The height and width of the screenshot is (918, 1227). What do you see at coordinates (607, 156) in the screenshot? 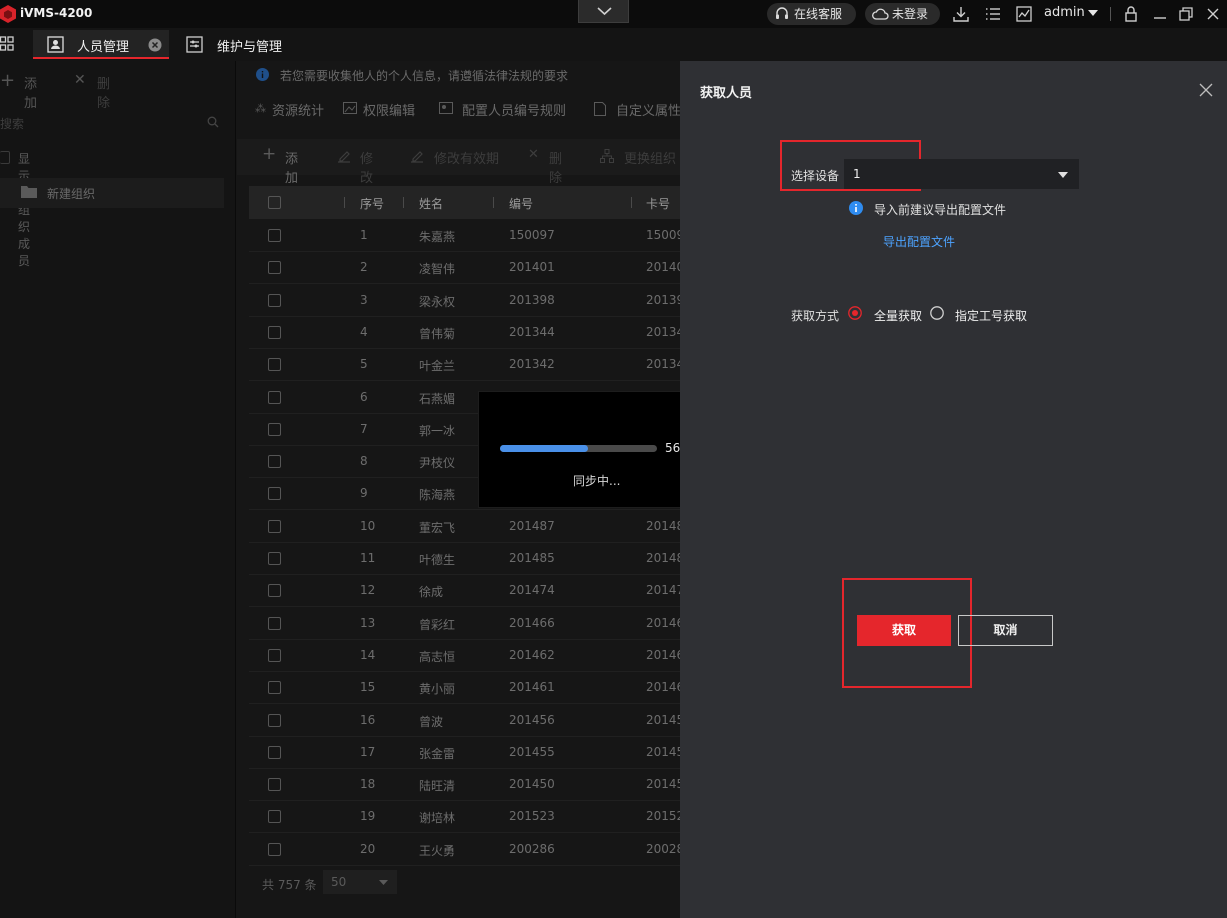
I see `org-tree-icon` at bounding box center [607, 156].